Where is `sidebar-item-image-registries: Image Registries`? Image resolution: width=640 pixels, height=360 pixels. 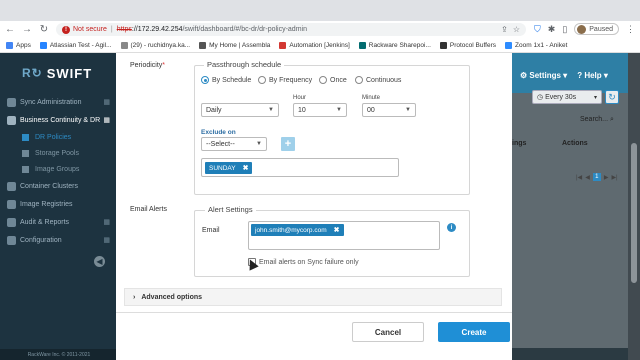
sidebar-item-image-registries: Image Registries is located at coordinates (59, 204).